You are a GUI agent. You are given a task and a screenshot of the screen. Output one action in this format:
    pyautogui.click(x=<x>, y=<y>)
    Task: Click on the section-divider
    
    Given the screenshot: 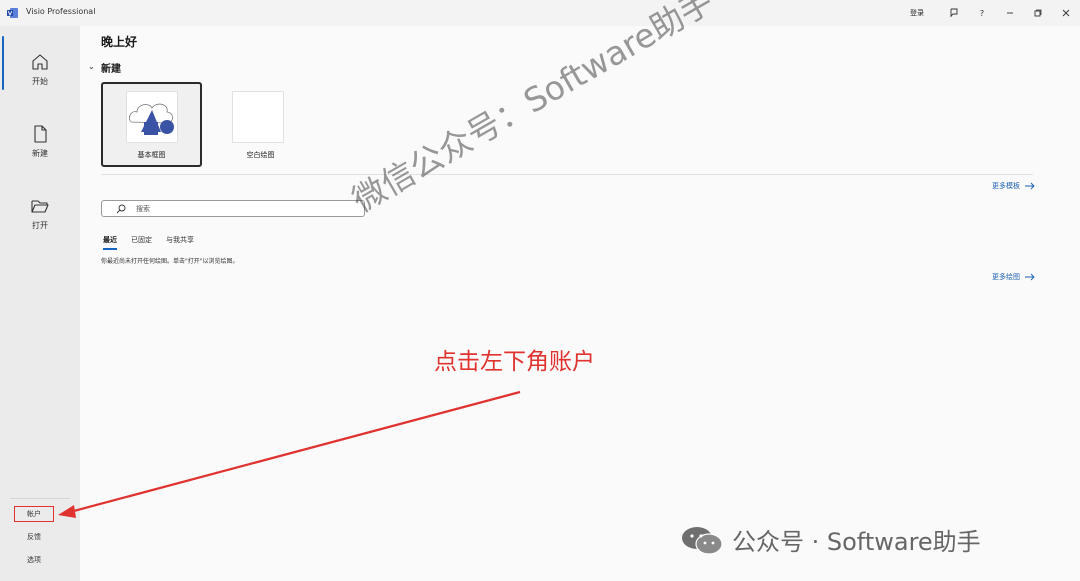 What is the action you would take?
    pyautogui.click(x=567, y=174)
    